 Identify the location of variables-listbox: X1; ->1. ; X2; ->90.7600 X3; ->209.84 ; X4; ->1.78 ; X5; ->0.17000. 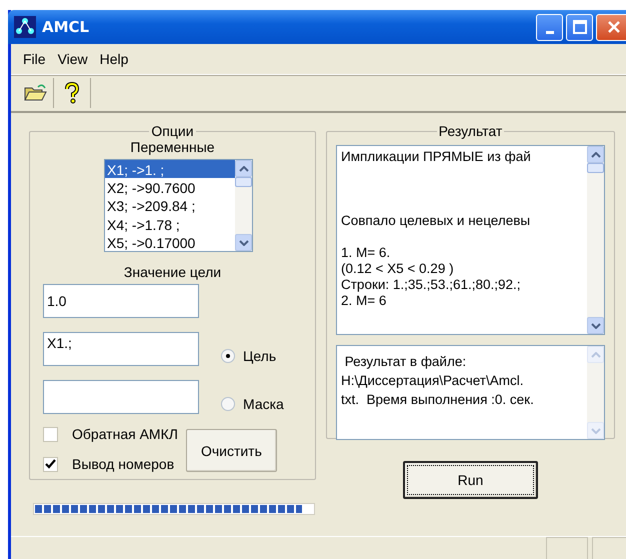
(178, 205).